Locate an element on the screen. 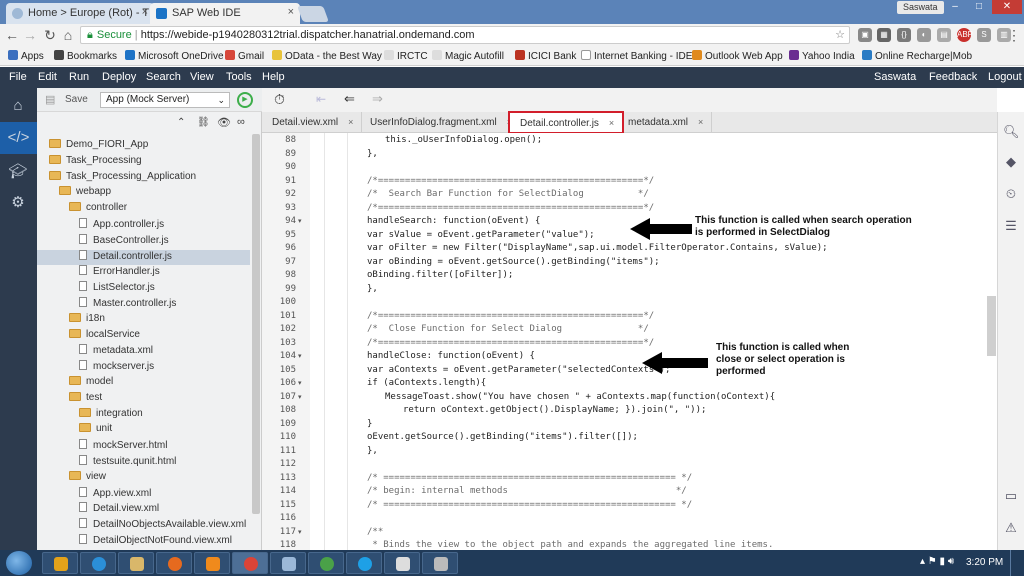 The width and height of the screenshot is (1024, 576). user-name: Saswata is located at coordinates (895, 77).